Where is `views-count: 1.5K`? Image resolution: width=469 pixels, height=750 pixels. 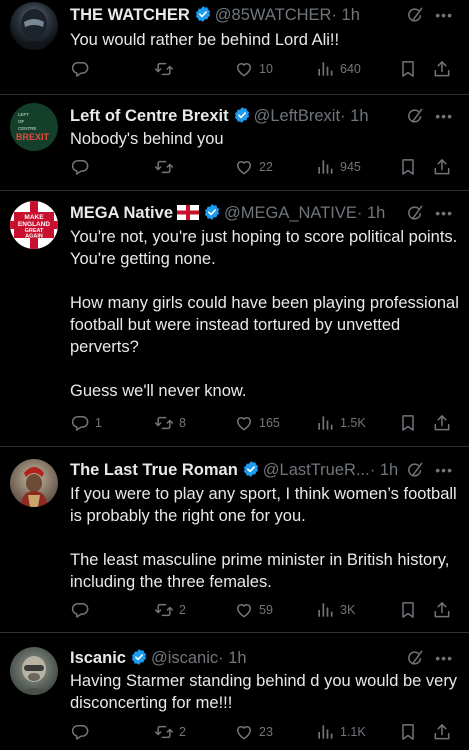
views-count: 1.5K is located at coordinates (353, 423).